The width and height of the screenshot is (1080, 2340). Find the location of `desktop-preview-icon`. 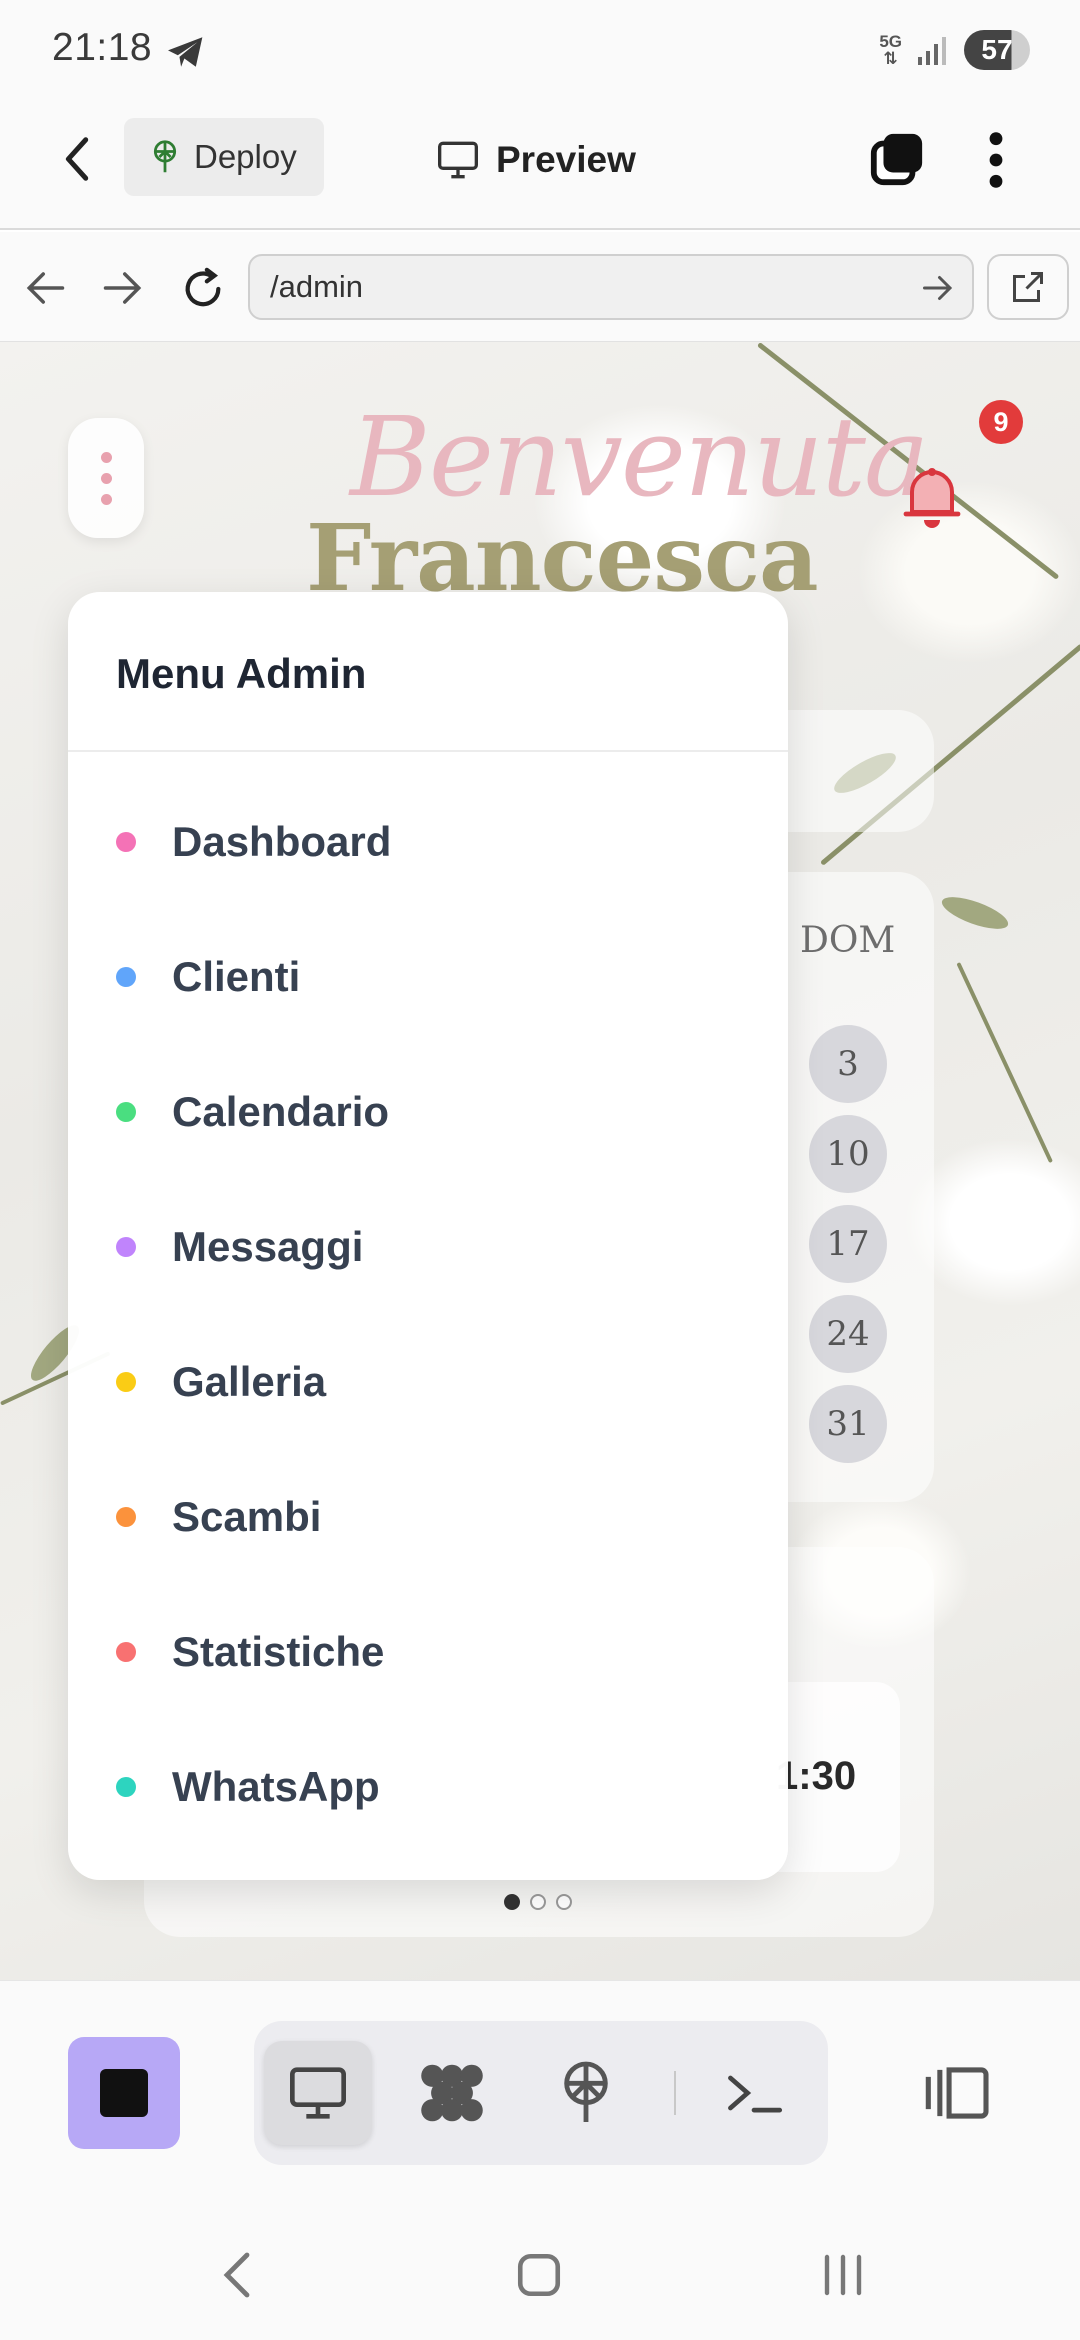

desktop-preview-icon is located at coordinates (318, 2093).